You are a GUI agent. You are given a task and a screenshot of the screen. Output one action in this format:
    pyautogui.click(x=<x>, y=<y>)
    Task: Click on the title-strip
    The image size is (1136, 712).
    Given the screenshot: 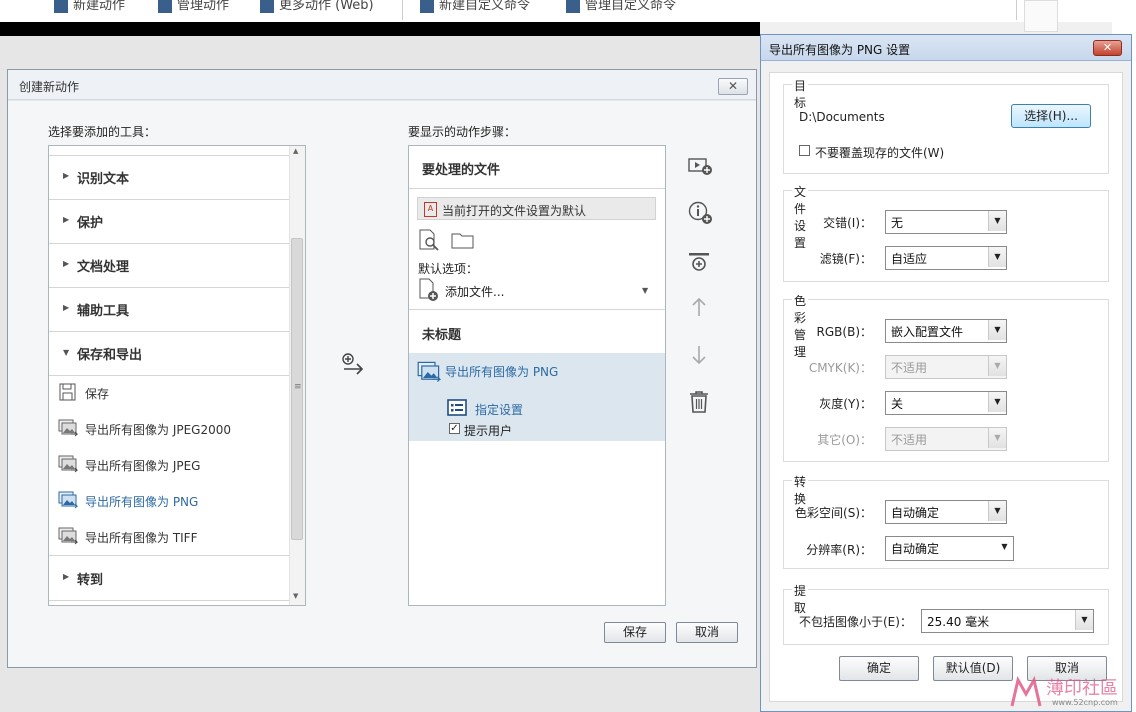 What is the action you would take?
    pyautogui.click(x=380, y=29)
    